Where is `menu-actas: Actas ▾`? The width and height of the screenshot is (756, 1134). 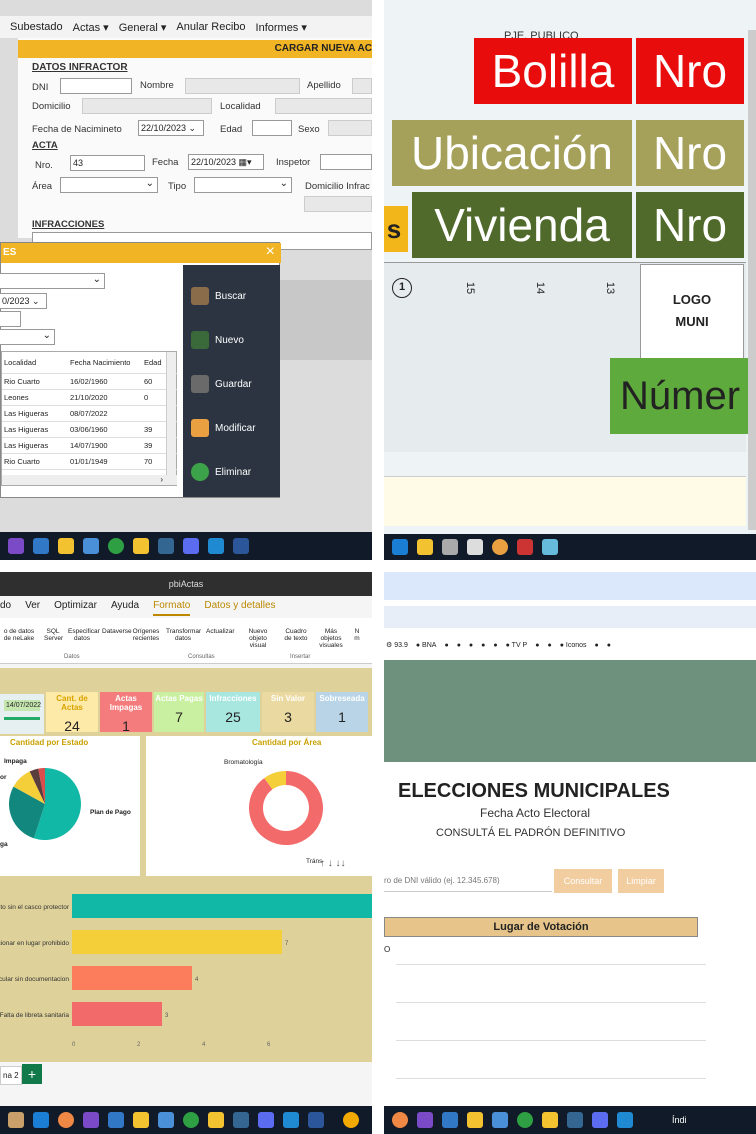
menu-actas: Actas ▾ is located at coordinates (91, 27).